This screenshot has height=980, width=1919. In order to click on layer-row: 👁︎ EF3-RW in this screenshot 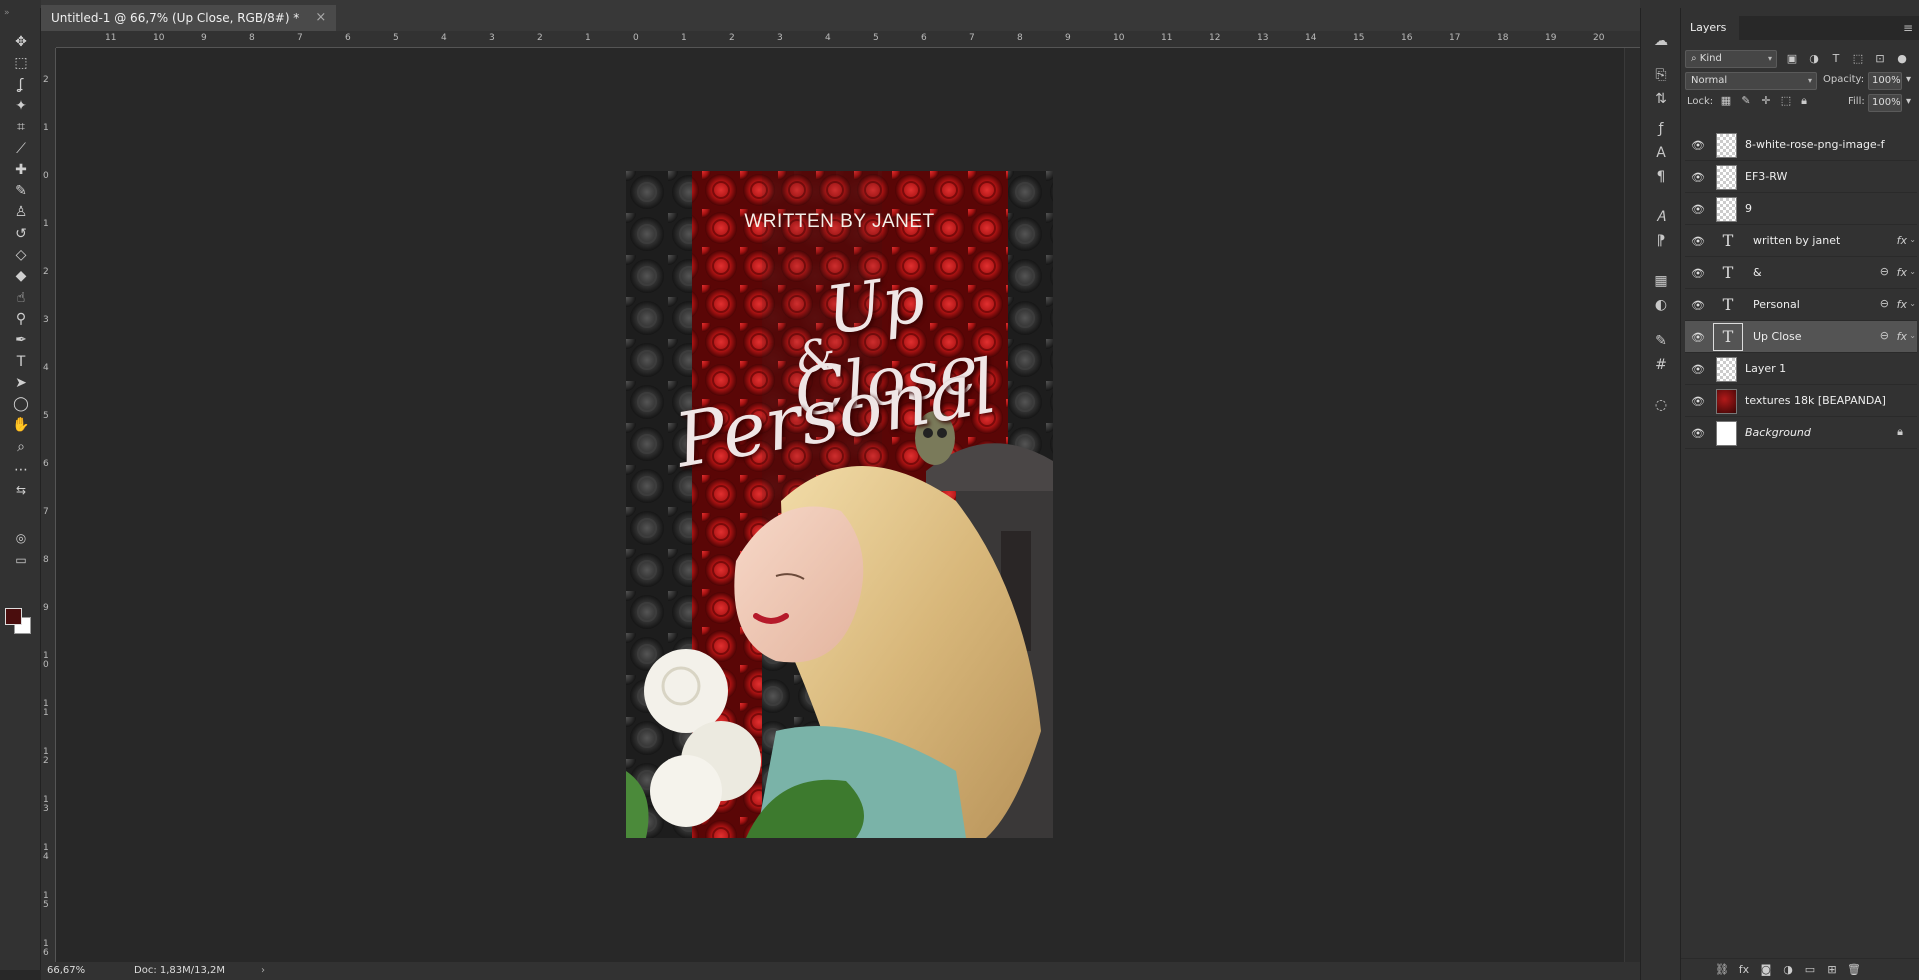, I will do `click(1801, 177)`.